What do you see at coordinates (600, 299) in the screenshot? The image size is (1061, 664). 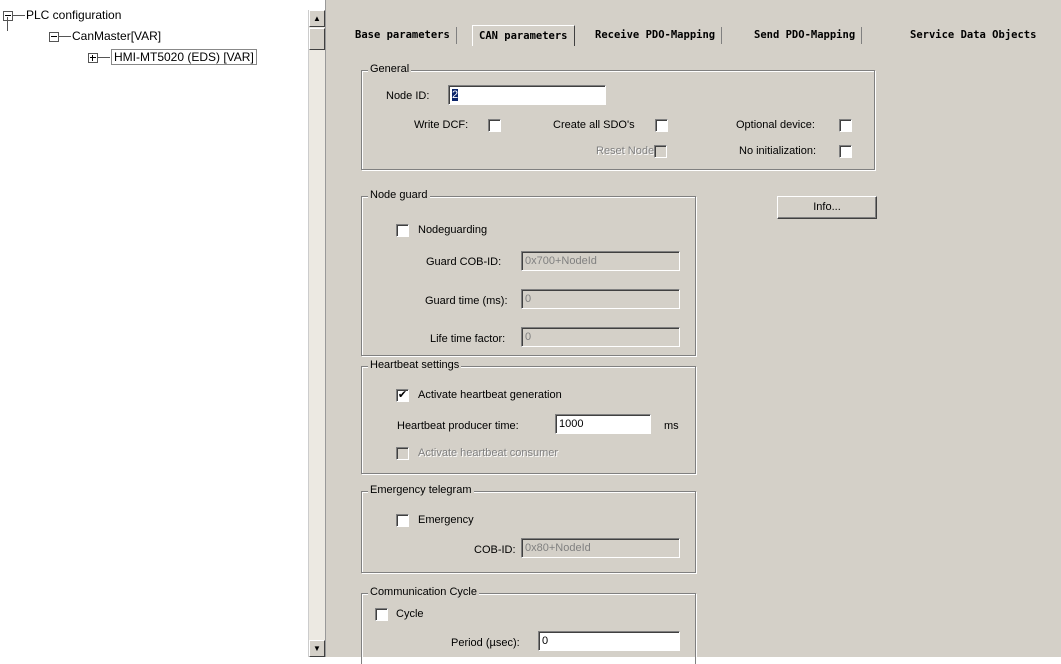 I see `guard-time-input: 0` at bounding box center [600, 299].